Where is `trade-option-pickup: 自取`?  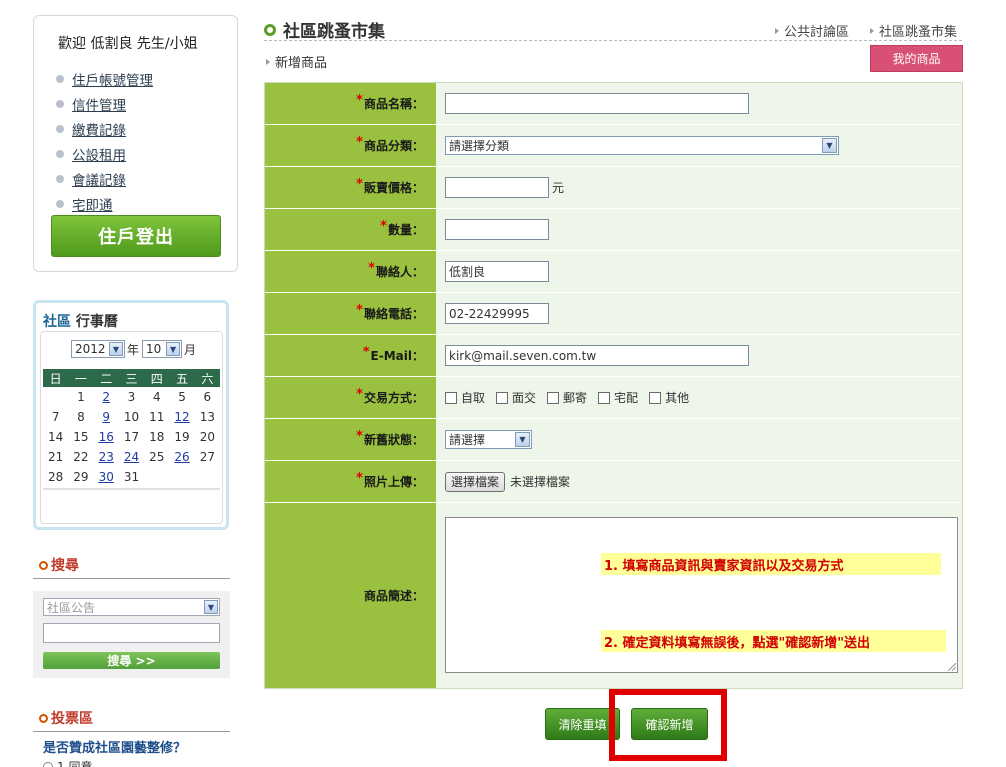
trade-option-pickup: 自取 is located at coordinates (465, 397).